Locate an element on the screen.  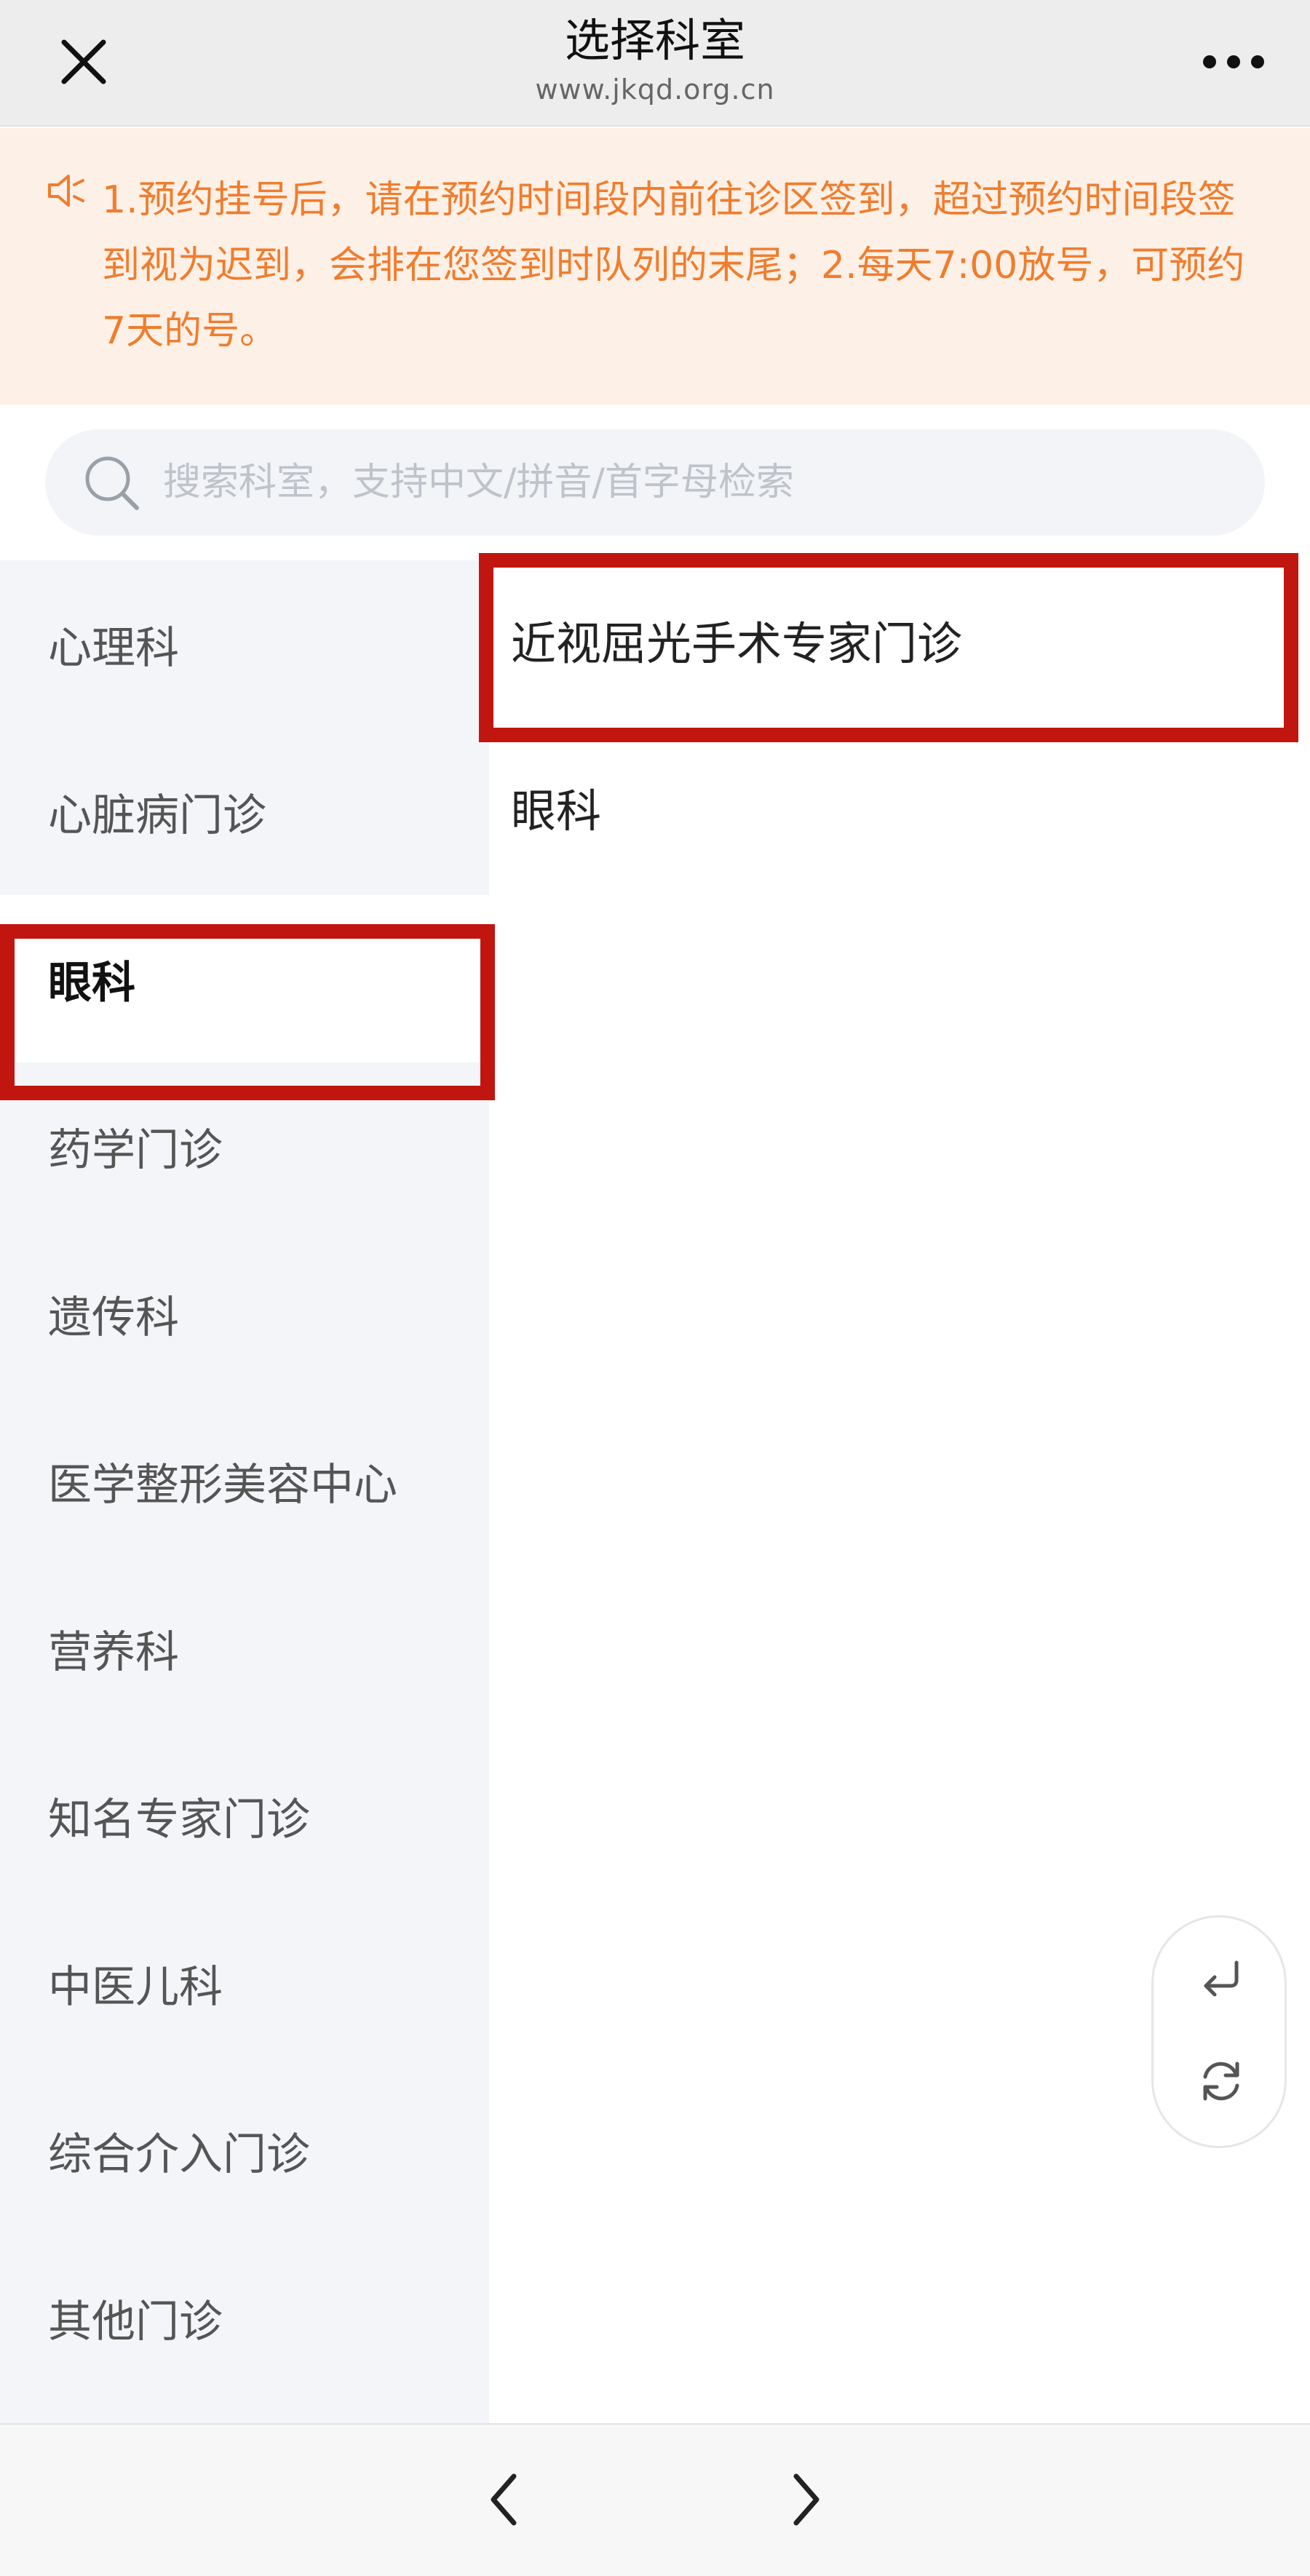
top-bar: 选择科室 www.jkqd.org.cn is located at coordinates (655, 63).